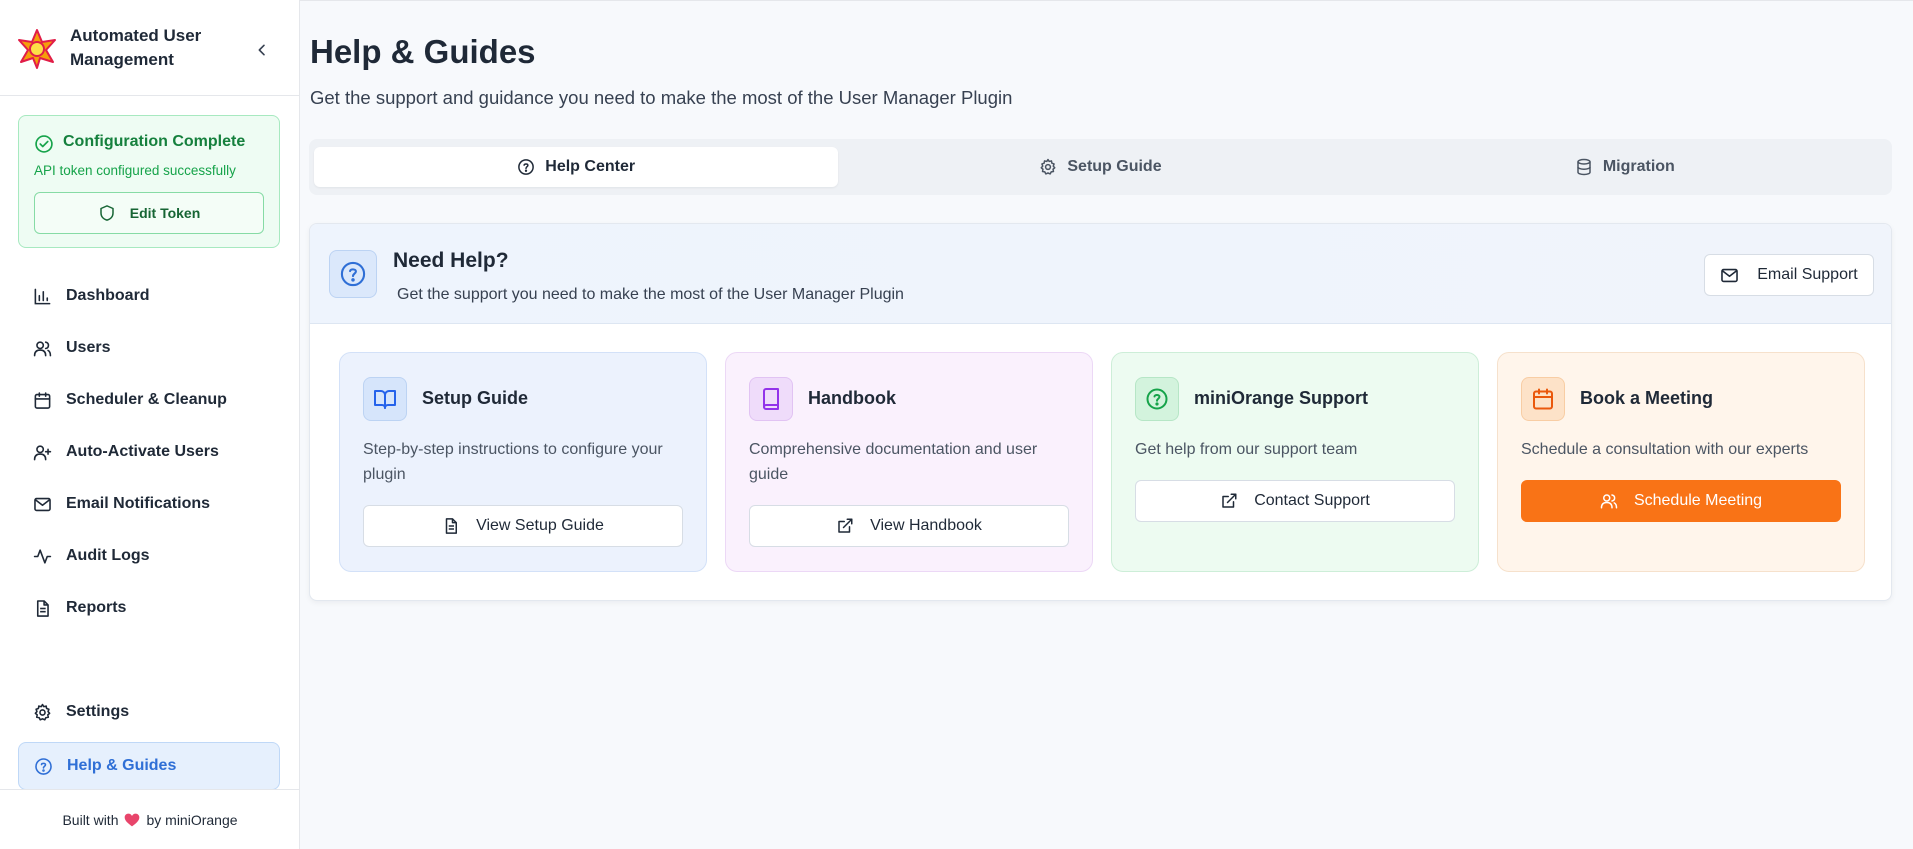 The width and height of the screenshot is (1913, 849). I want to click on sidebar-item-label: Email Notifications, so click(138, 503).